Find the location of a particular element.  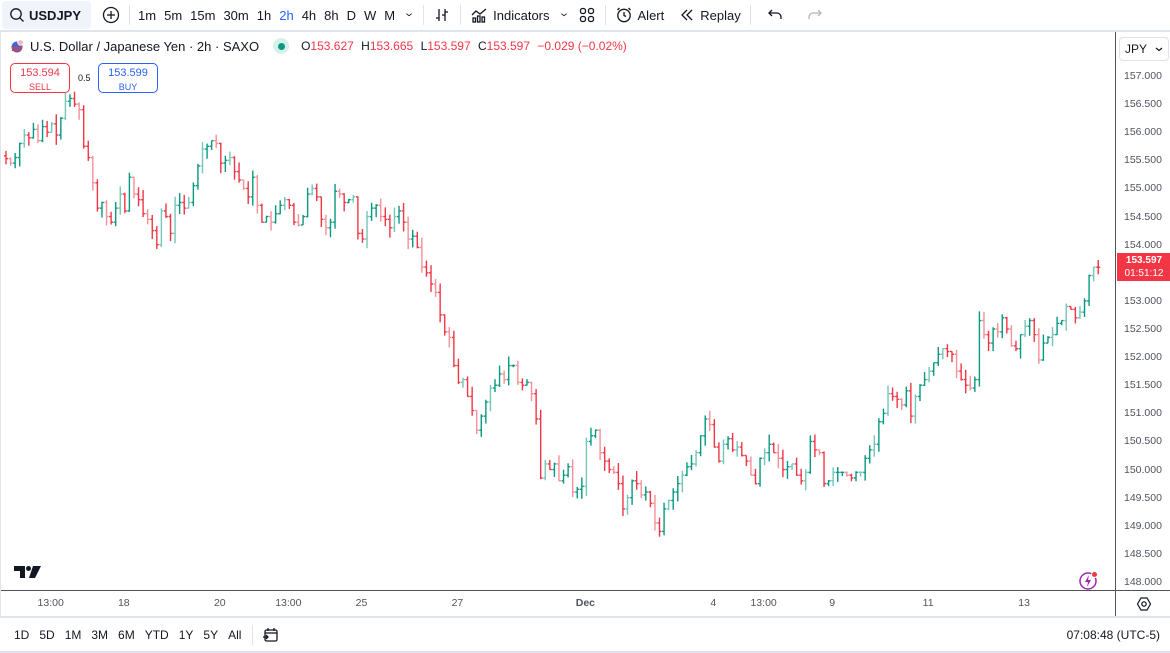

symbol-search-button: USDJPY is located at coordinates (47, 15).